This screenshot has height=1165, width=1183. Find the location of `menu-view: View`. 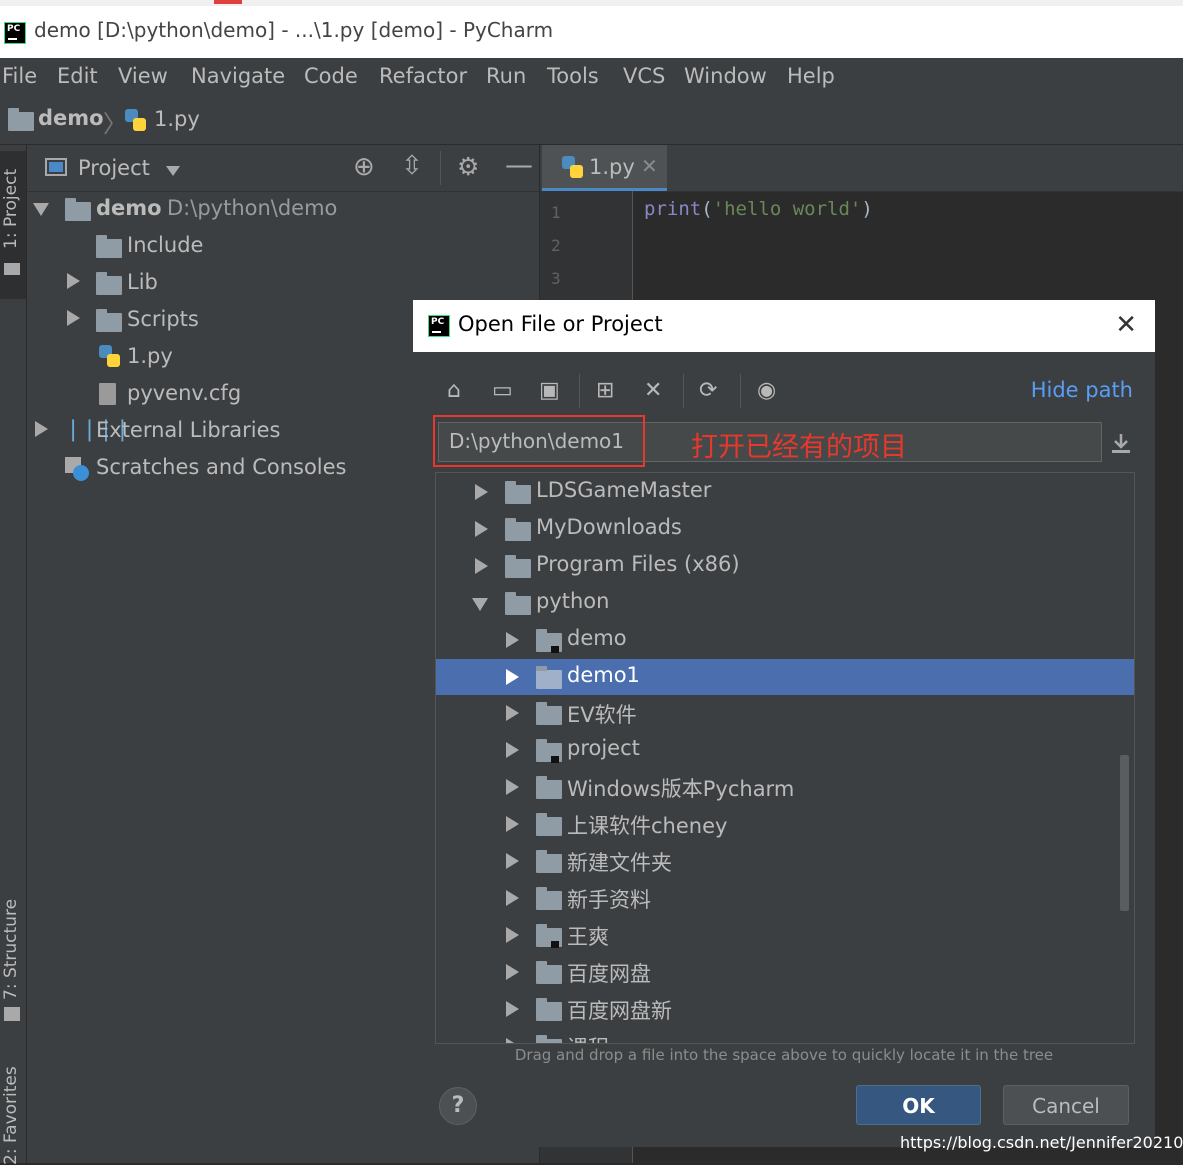

menu-view: View is located at coordinates (143, 76).